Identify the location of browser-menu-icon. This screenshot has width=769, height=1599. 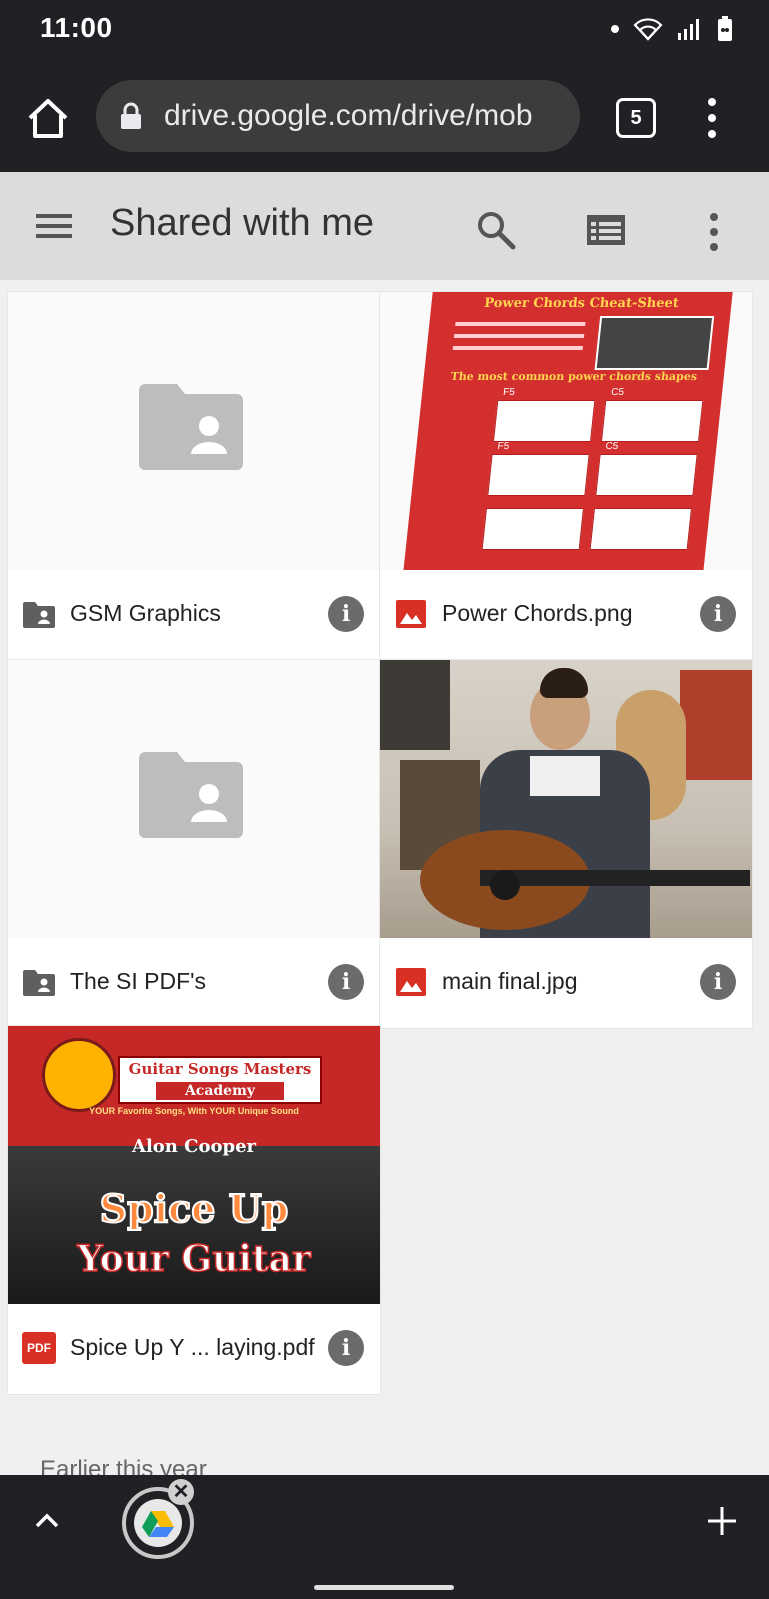
(712, 118).